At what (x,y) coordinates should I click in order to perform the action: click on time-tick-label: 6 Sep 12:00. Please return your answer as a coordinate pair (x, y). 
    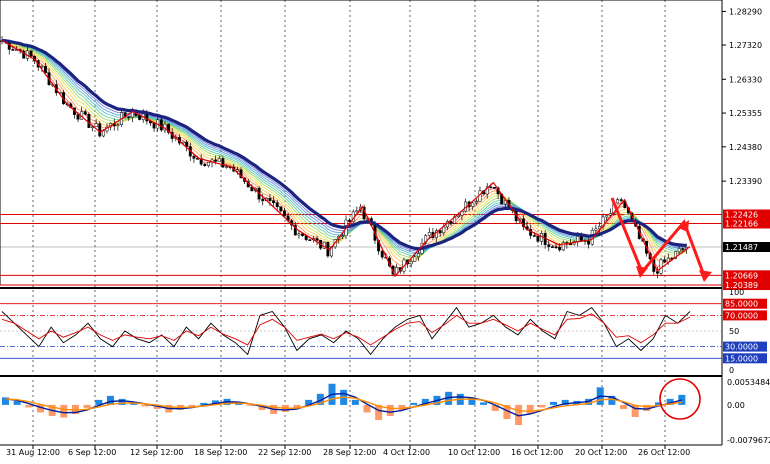
    Looking at the image, I should click on (92, 452).